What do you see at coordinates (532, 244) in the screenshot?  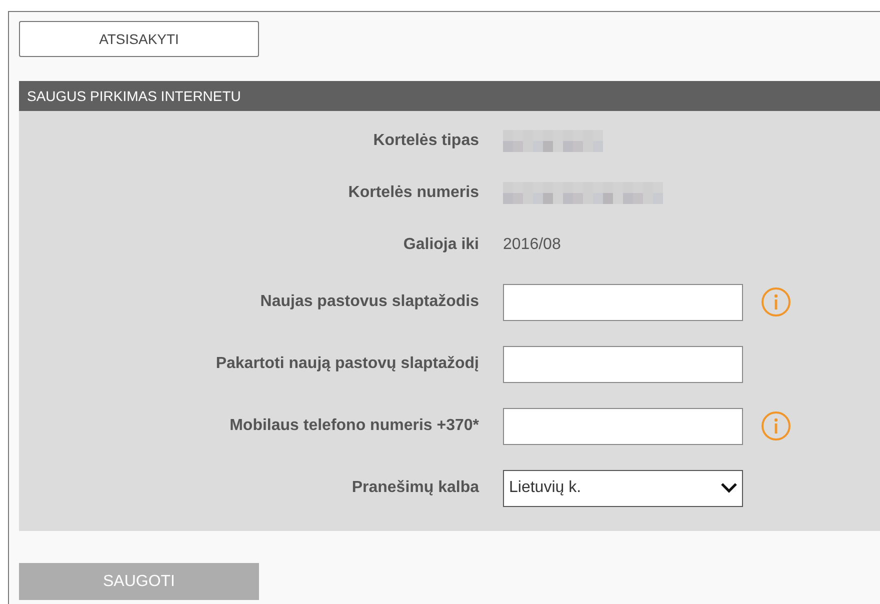 I see `expiry-value: 2016/08` at bounding box center [532, 244].